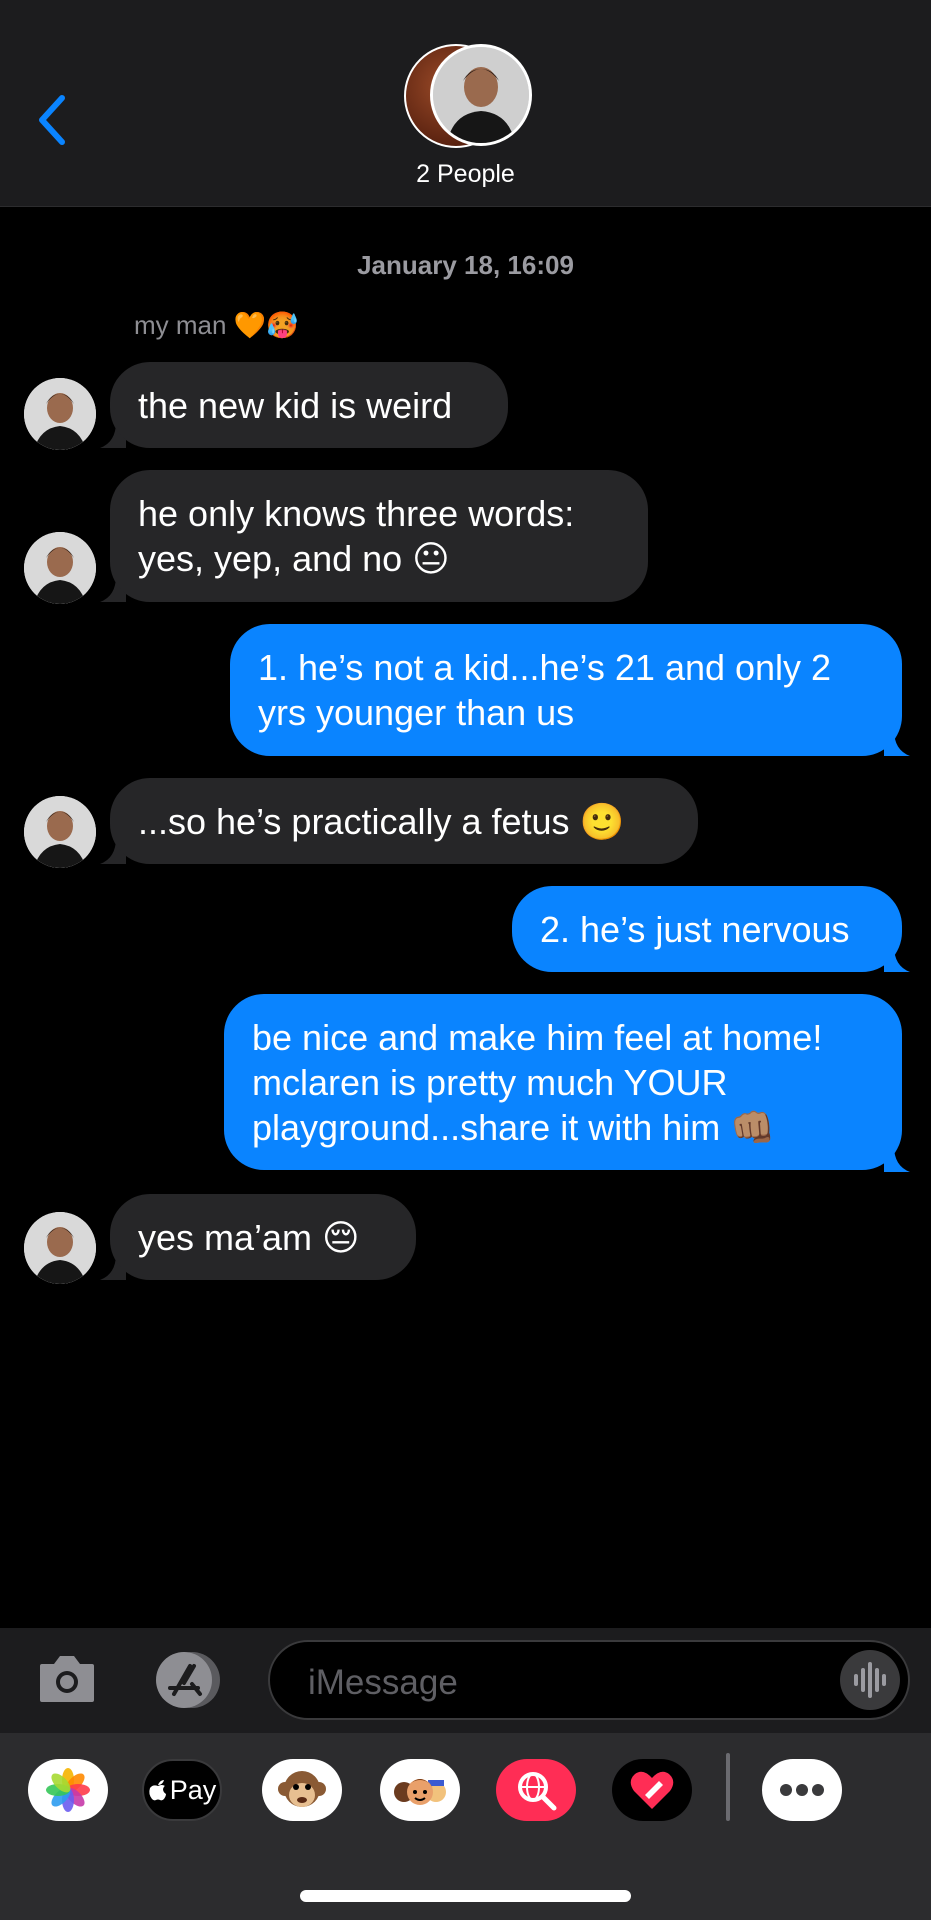 This screenshot has height=1920, width=931. I want to click on sender-name: my man 🧡🥵, so click(216, 325).